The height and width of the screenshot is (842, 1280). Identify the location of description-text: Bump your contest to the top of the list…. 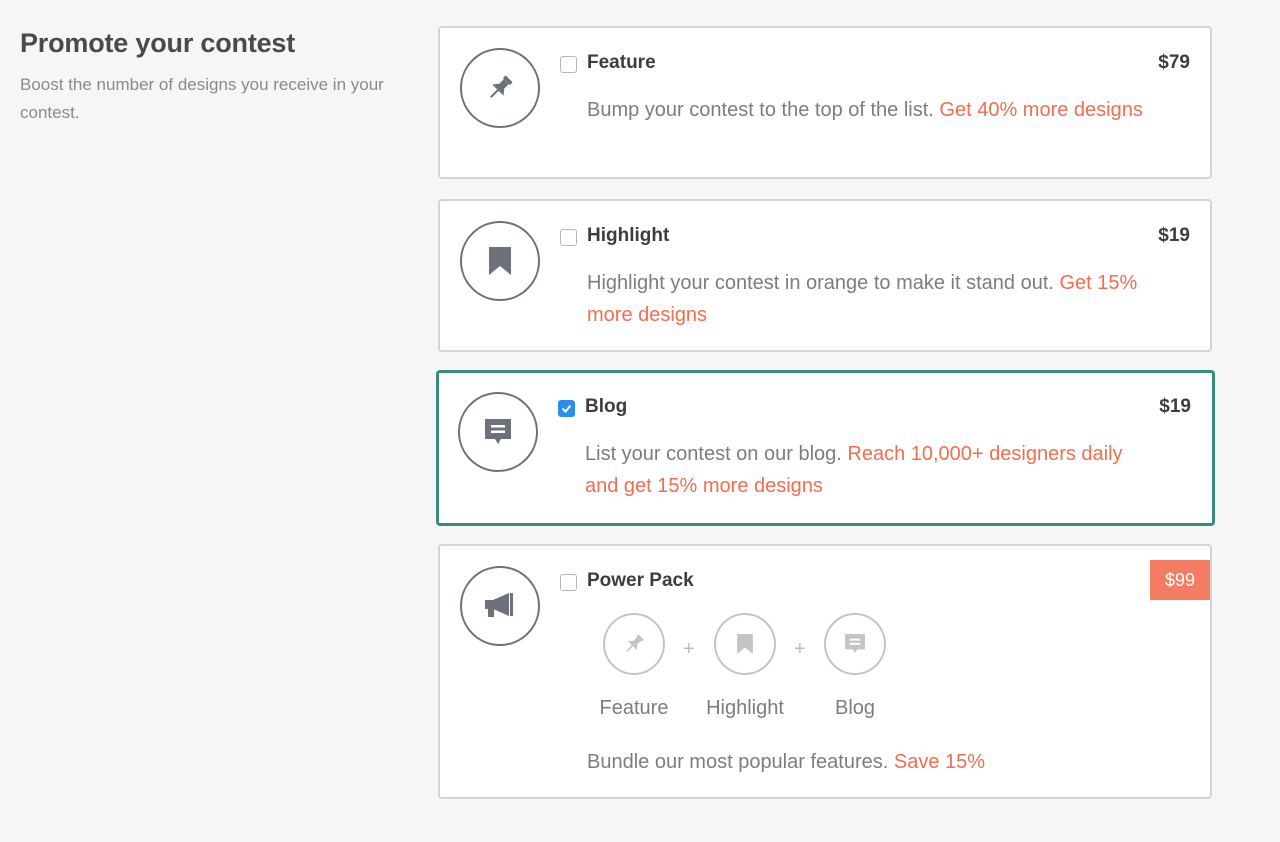
(763, 110).